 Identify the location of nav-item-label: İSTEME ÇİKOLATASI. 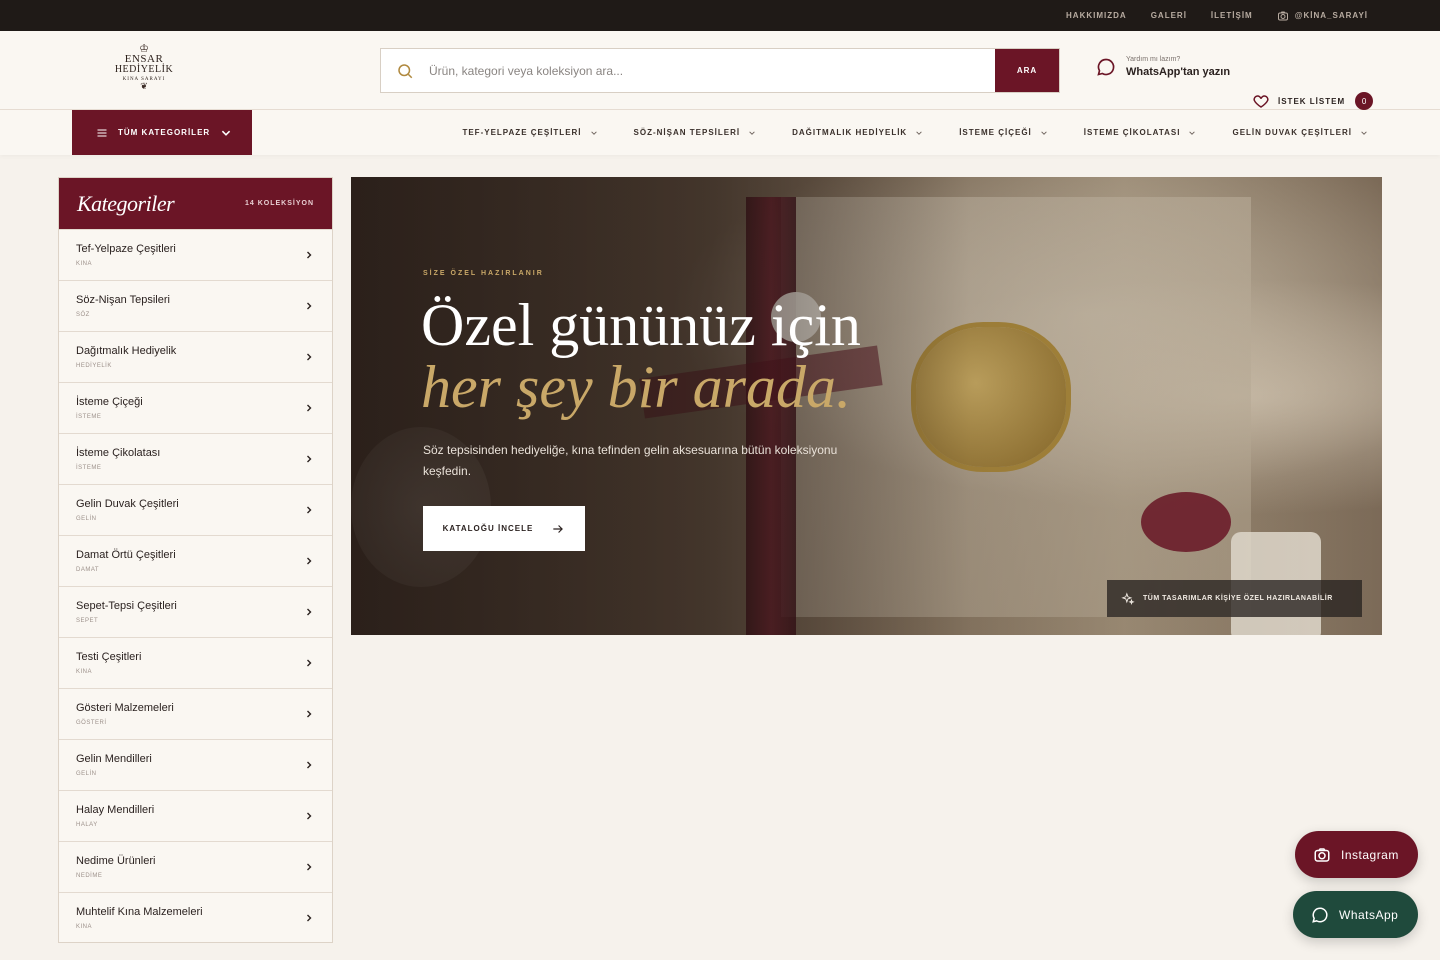
(1132, 132).